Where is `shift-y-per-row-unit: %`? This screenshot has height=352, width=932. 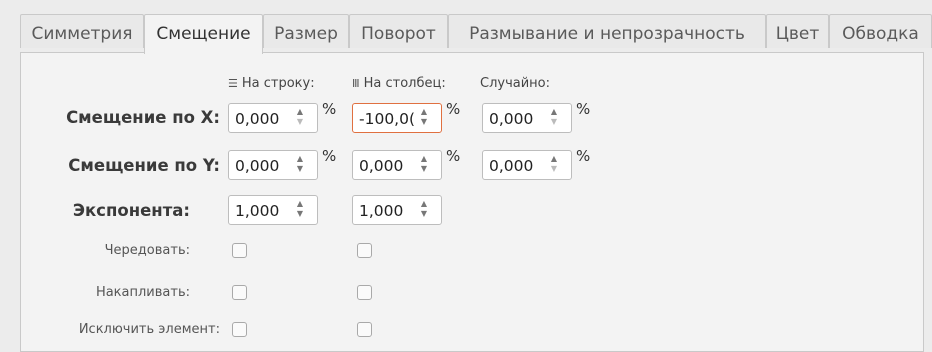 shift-y-per-row-unit: % is located at coordinates (329, 156).